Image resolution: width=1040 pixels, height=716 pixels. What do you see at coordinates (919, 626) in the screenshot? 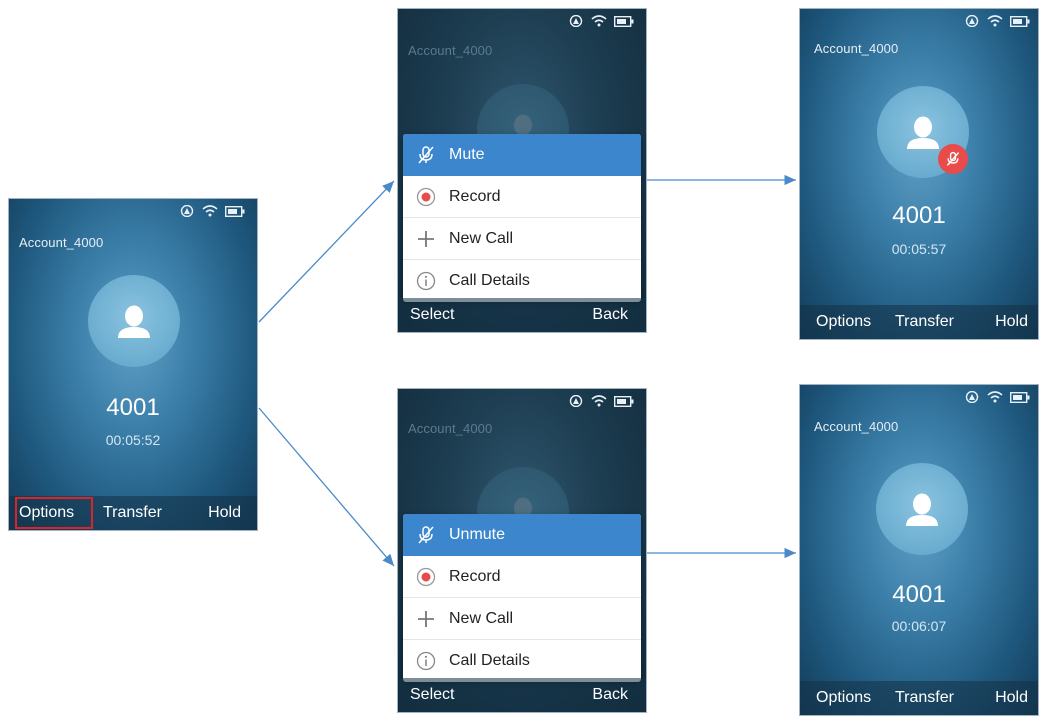
I see `call-timer: 00:06:07` at bounding box center [919, 626].